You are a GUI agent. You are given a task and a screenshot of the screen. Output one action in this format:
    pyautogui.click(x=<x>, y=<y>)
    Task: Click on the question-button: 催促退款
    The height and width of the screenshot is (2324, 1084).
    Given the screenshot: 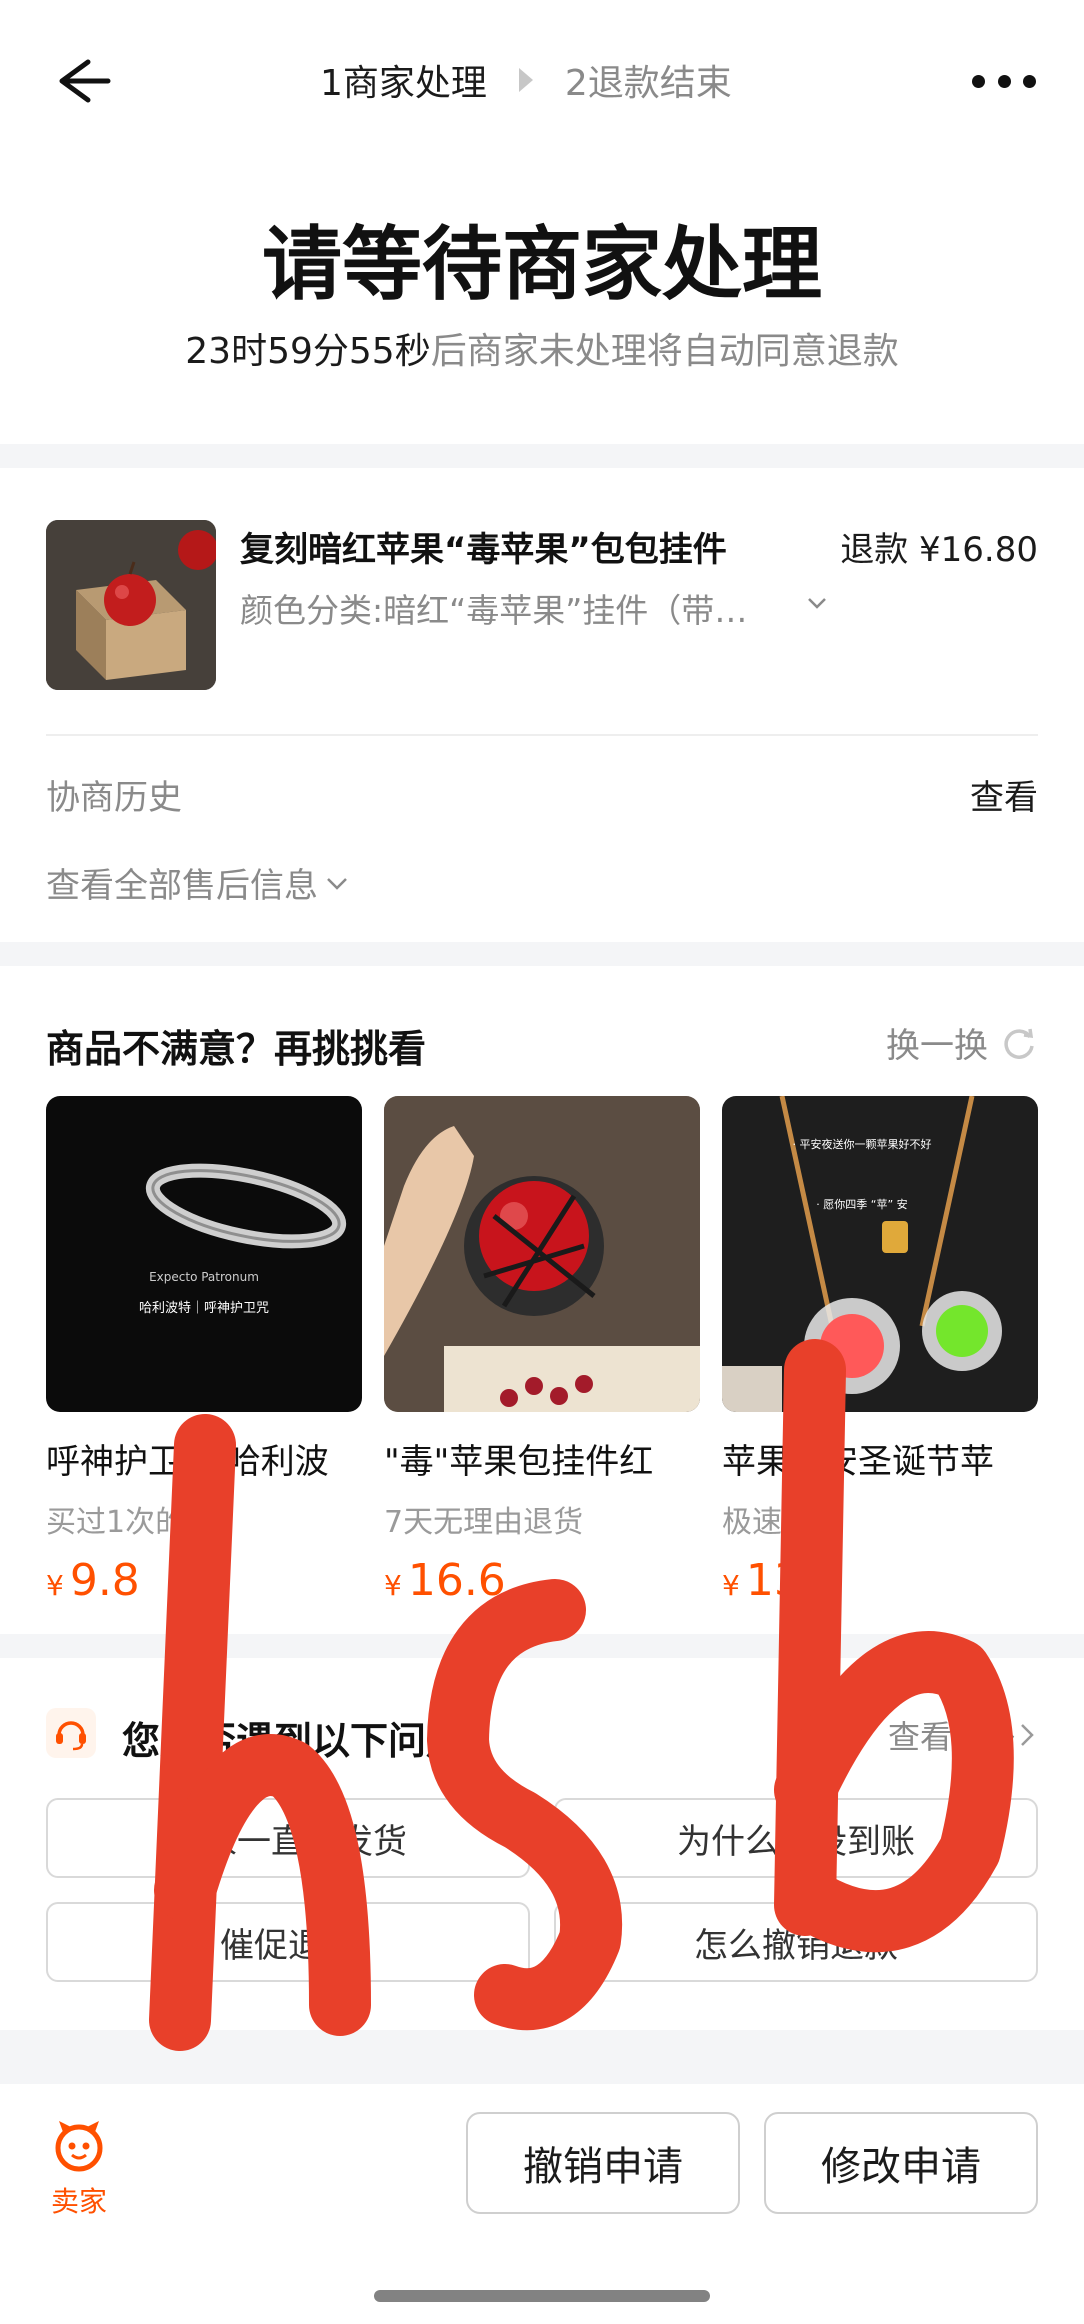 What is the action you would take?
    pyautogui.click(x=288, y=1942)
    